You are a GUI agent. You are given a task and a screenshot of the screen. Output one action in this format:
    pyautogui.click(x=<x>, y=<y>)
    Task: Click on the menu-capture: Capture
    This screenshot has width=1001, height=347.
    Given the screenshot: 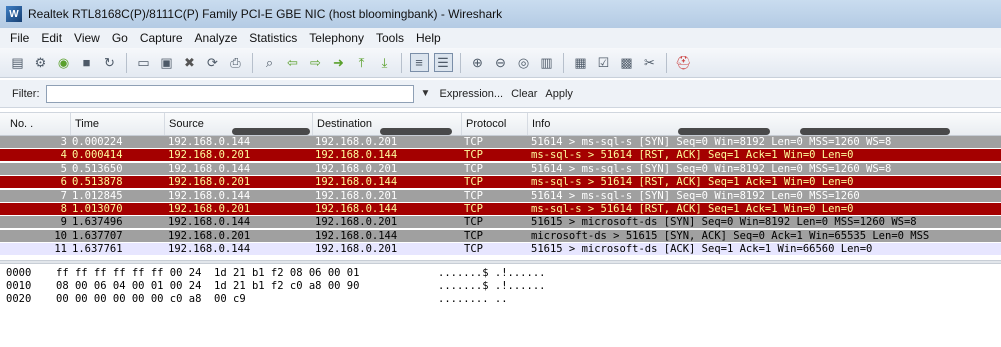 What is the action you would take?
    pyautogui.click(x=161, y=38)
    